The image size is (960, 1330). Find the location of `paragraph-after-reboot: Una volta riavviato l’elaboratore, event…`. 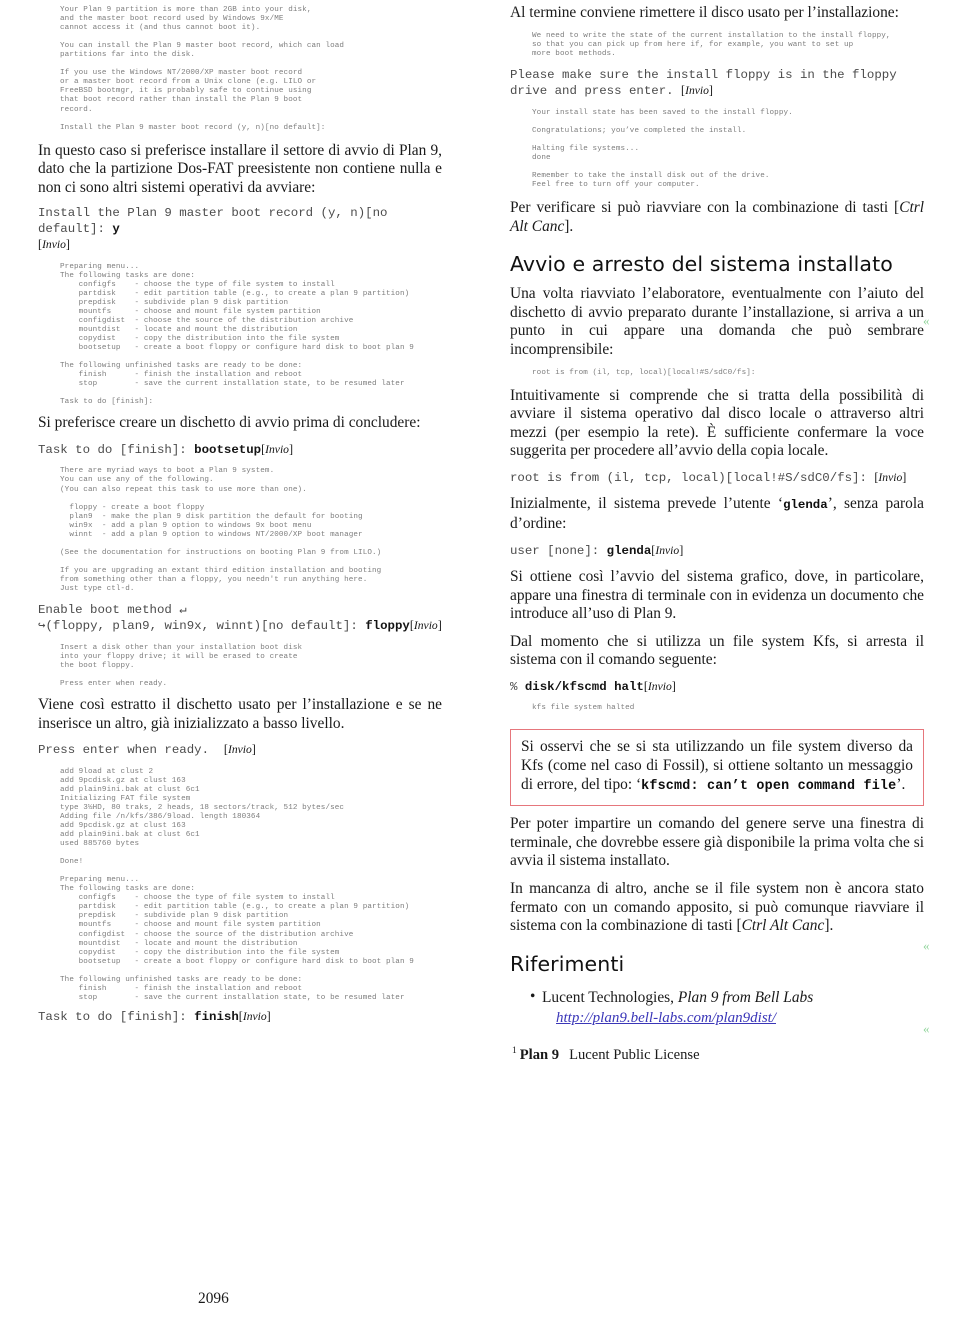

paragraph-after-reboot: Una volta riavviato l’elaboratore, event… is located at coordinates (717, 321).